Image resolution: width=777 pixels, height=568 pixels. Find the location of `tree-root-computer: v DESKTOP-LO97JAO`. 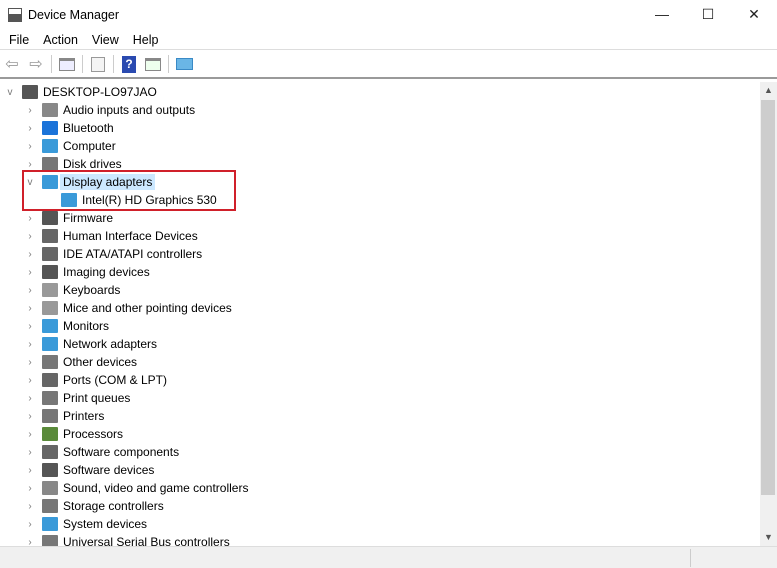

tree-root-computer: v DESKTOP-LO97JAO is located at coordinates (80, 92).